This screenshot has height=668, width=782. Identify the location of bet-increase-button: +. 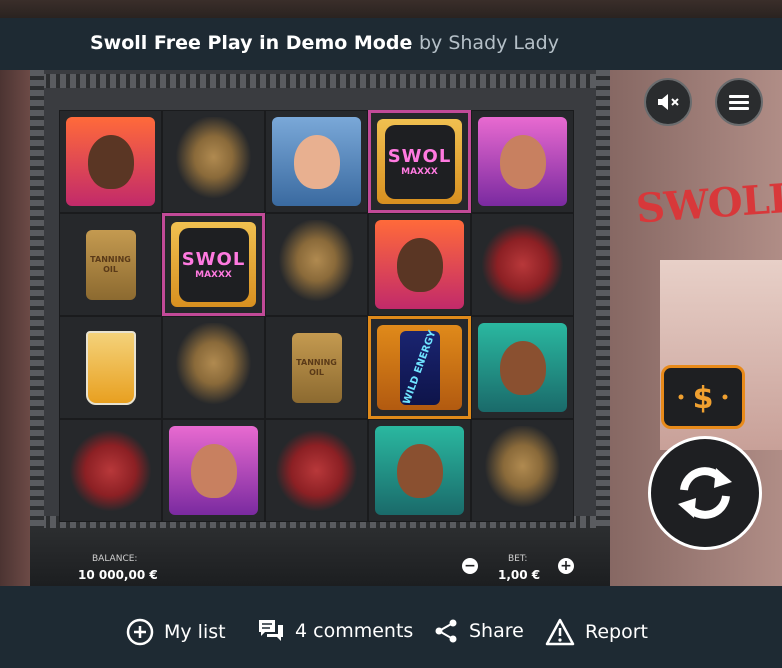
(566, 566).